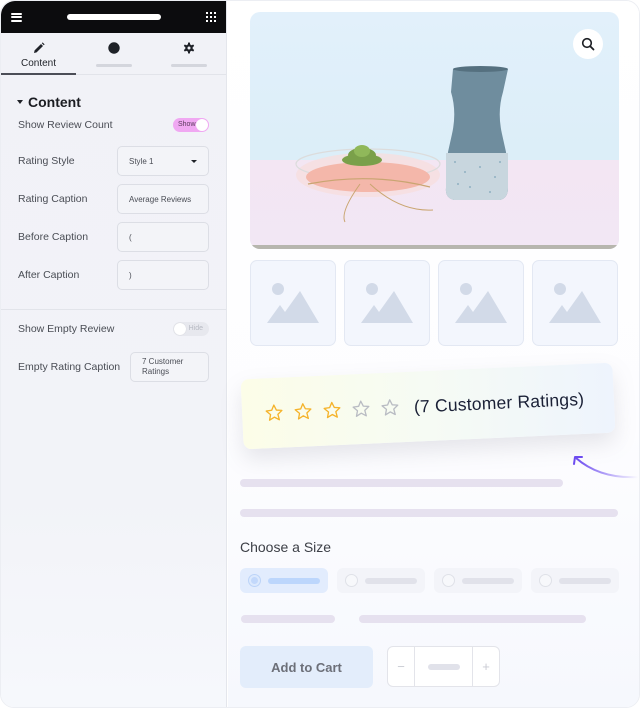  I want to click on add-to-cart-button: Add to Cart, so click(306, 667).